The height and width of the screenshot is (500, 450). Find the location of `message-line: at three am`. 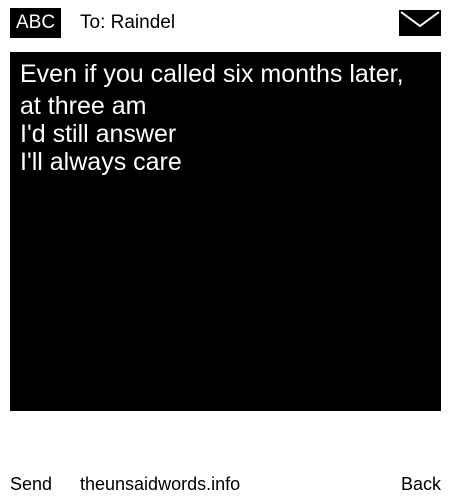

message-line: at three am is located at coordinates (83, 106).